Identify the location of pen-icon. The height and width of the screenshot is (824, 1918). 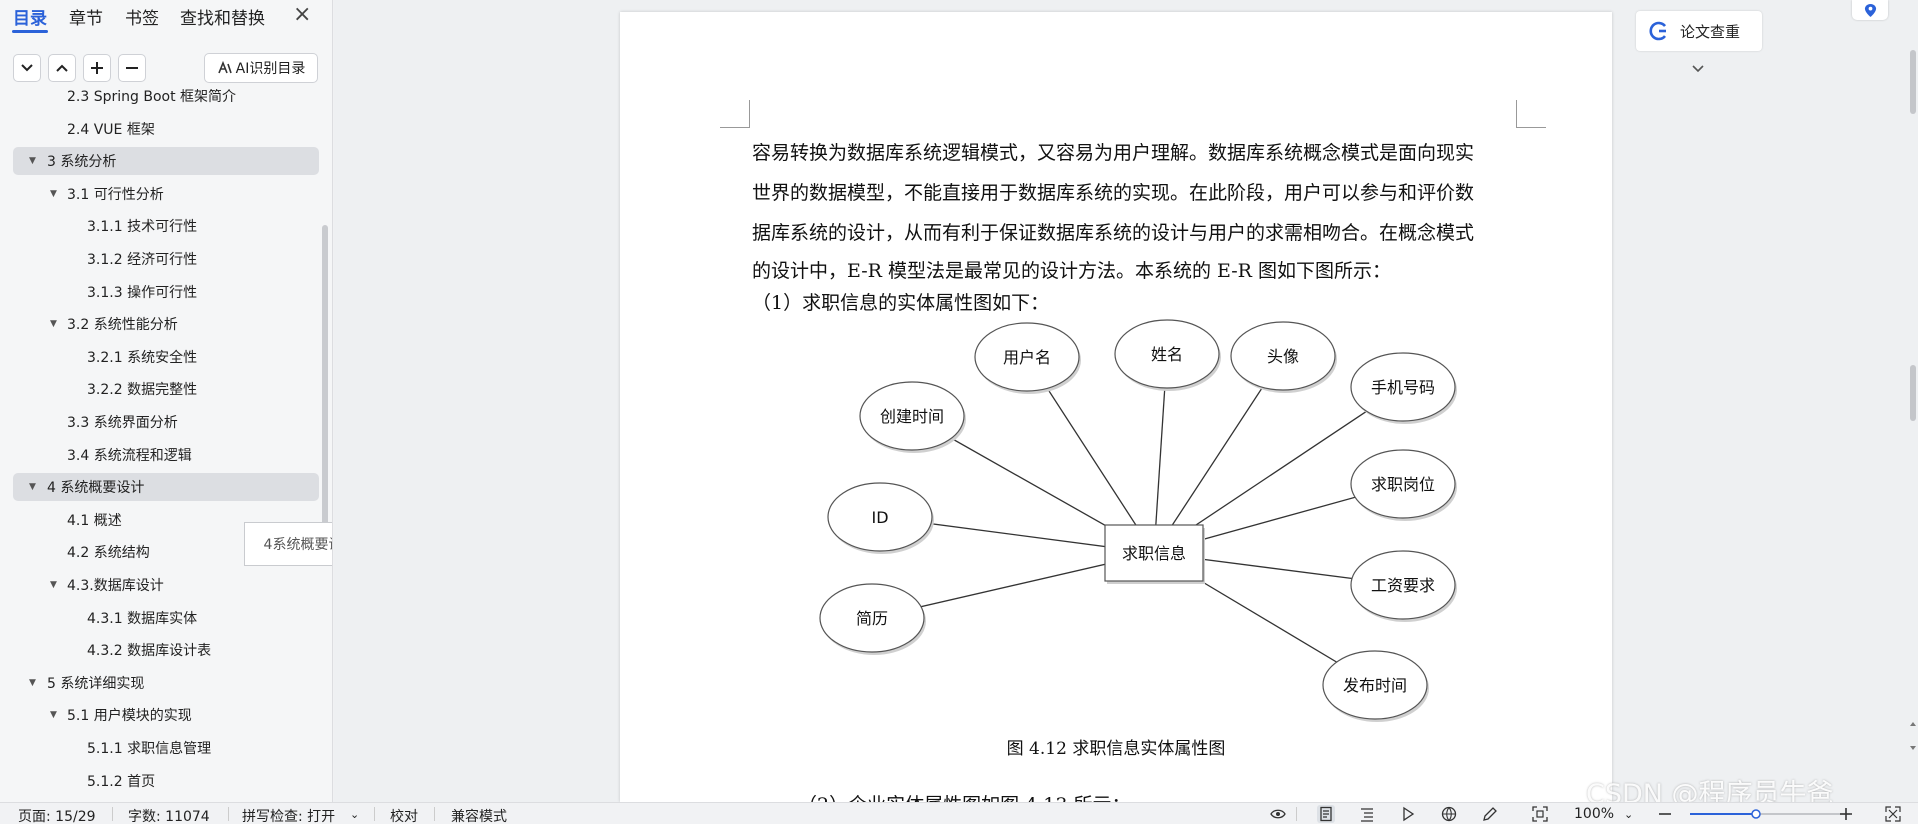
(1490, 814).